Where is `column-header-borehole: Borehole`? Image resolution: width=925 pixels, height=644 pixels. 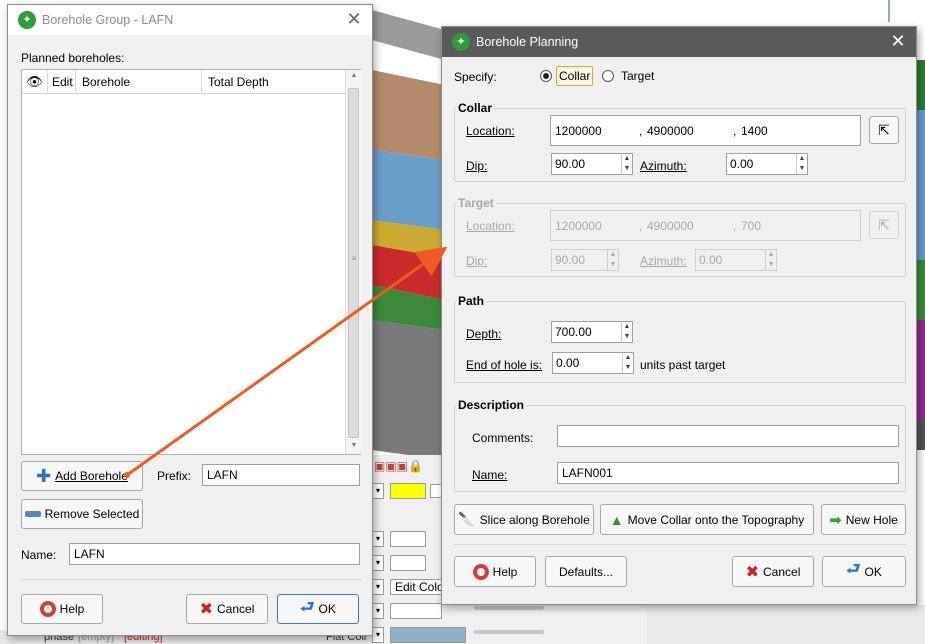 column-header-borehole: Borehole is located at coordinates (139, 82).